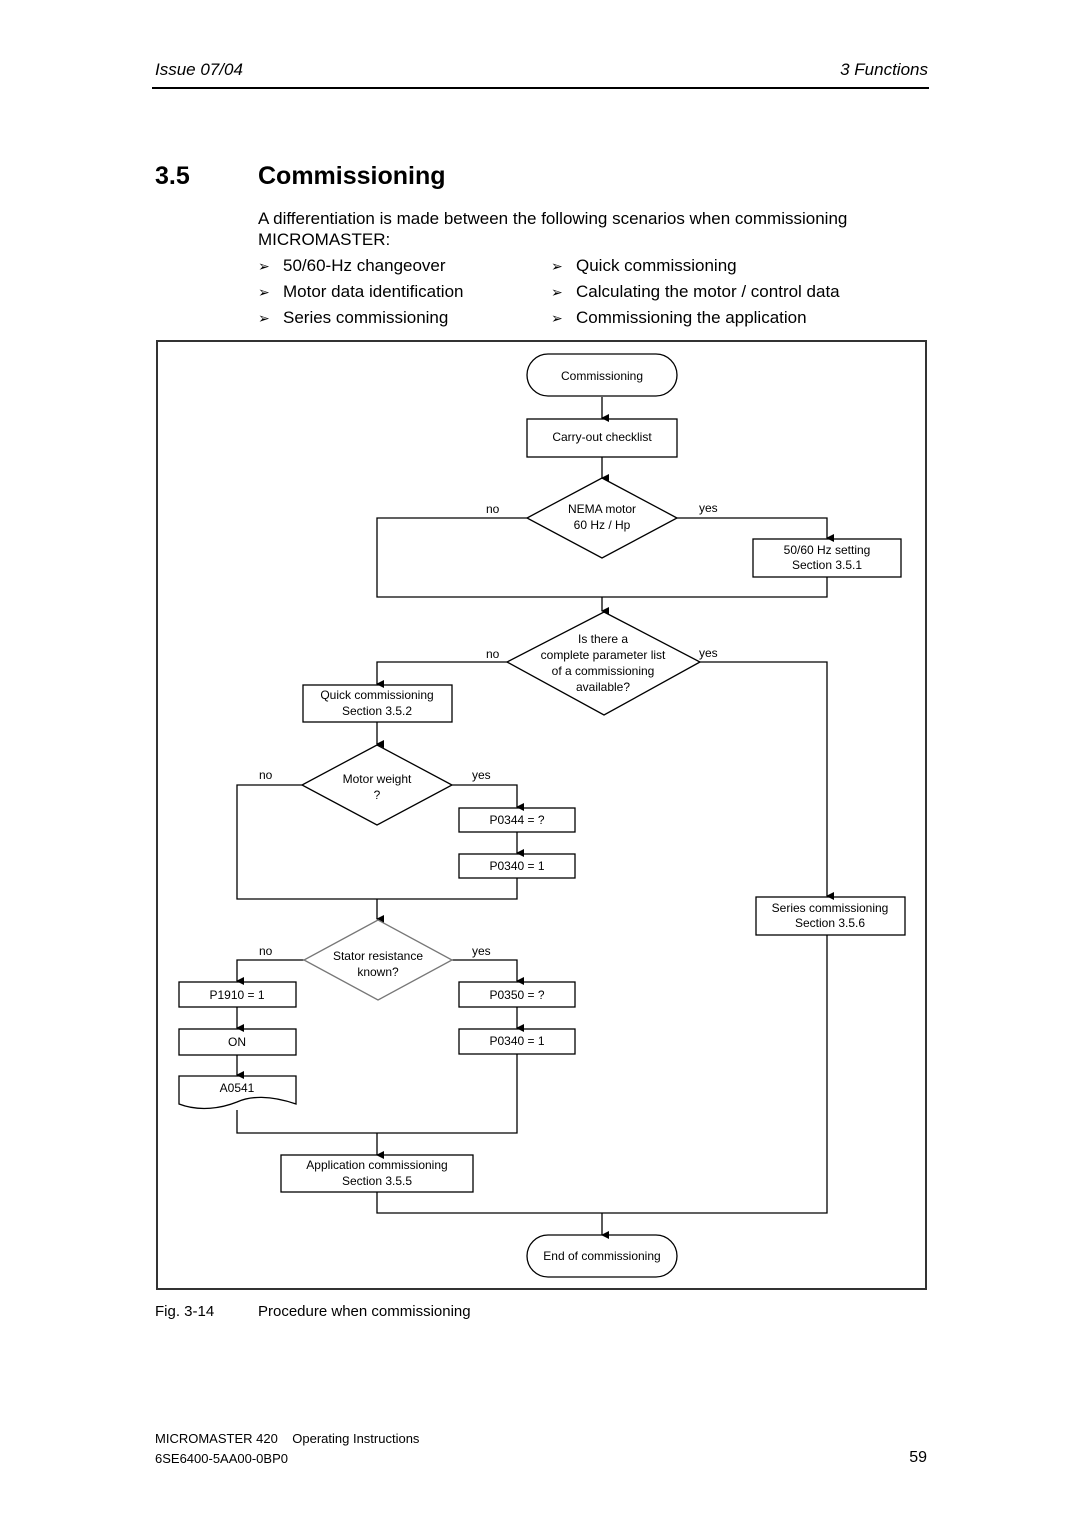 Image resolution: width=1080 pixels, height=1528 pixels. I want to click on param-label: complete parameter list, so click(603, 655).